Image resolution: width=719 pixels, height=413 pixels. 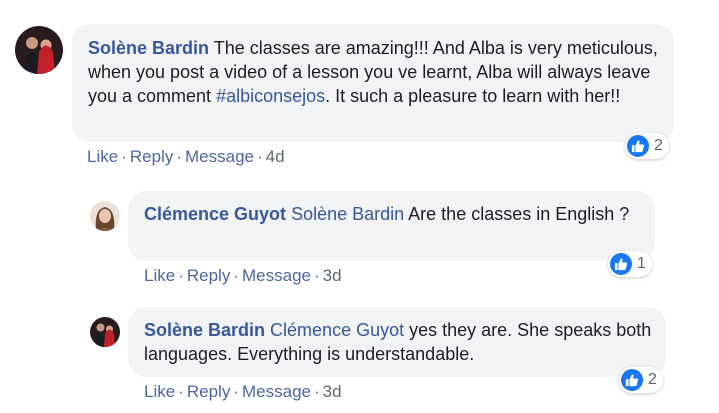 What do you see at coordinates (347, 214) in the screenshot?
I see `mention-link: Solène Bardin` at bounding box center [347, 214].